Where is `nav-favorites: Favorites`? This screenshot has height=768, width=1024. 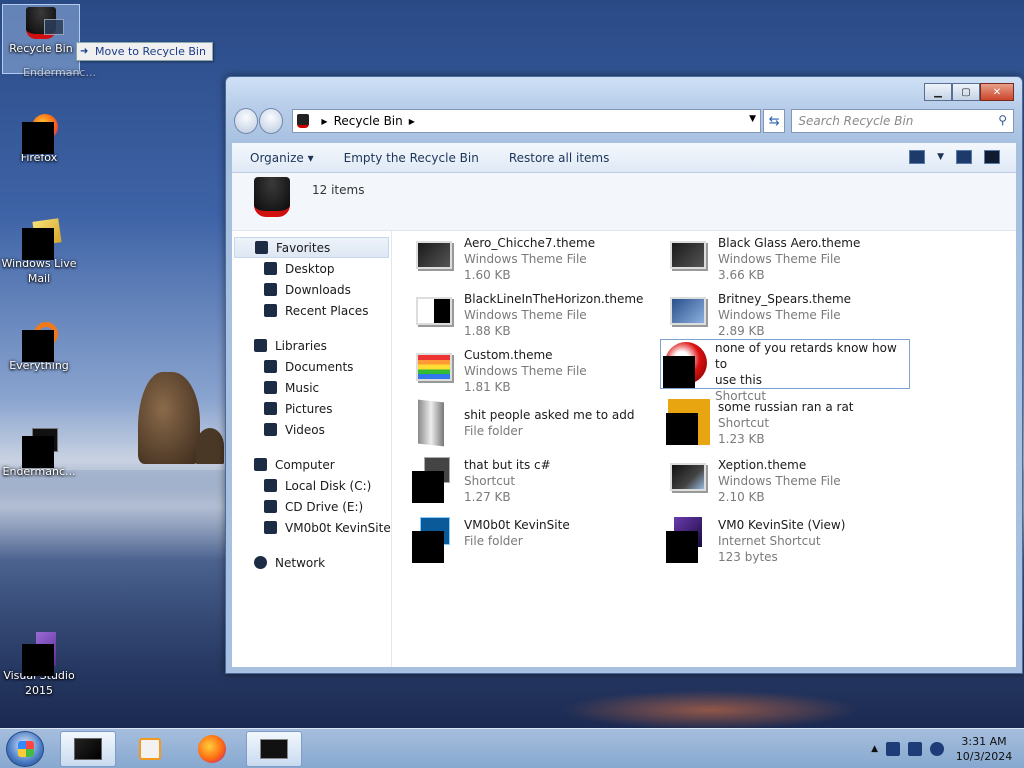 nav-favorites: Favorites is located at coordinates (311, 247).